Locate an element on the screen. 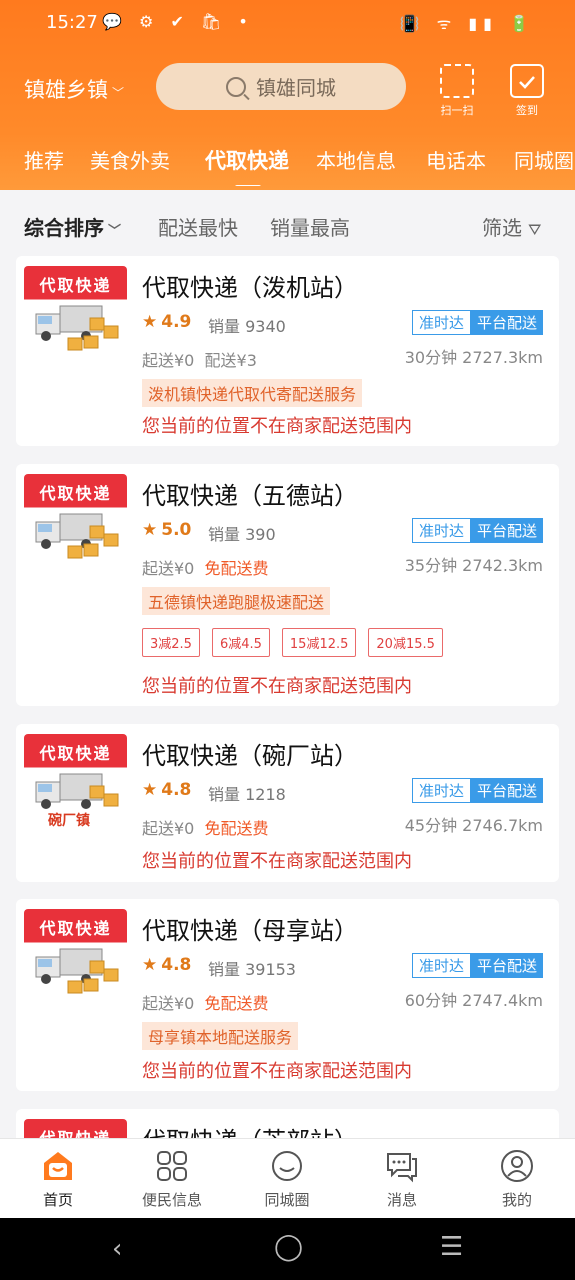 The height and width of the screenshot is (1280, 575). chat-icon is located at coordinates (402, 1166).